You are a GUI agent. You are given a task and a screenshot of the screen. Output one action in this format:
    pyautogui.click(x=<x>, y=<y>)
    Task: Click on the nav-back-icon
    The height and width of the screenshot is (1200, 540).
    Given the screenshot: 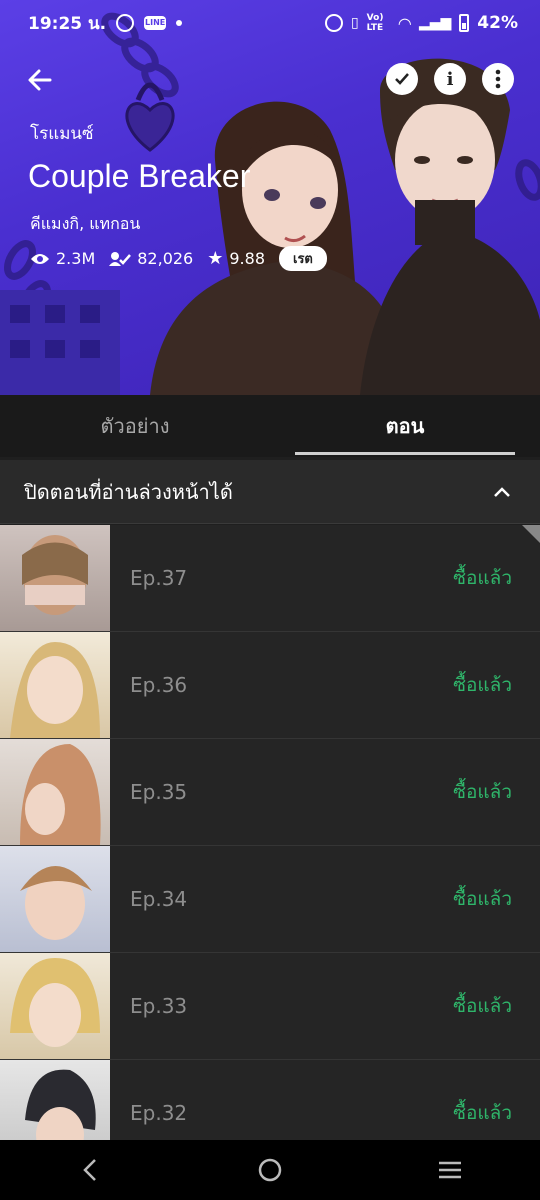 What is the action you would take?
    pyautogui.click(x=89, y=1170)
    